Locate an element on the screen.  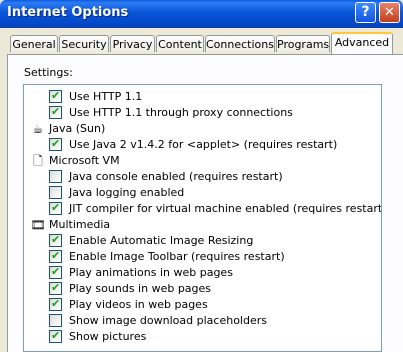
tab-connections: Connections is located at coordinates (240, 43).